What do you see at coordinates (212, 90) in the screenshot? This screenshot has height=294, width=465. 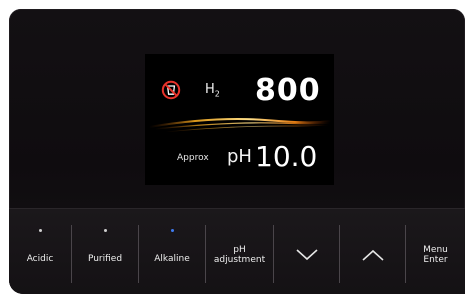 I see `hydrogen-label: H2` at bounding box center [212, 90].